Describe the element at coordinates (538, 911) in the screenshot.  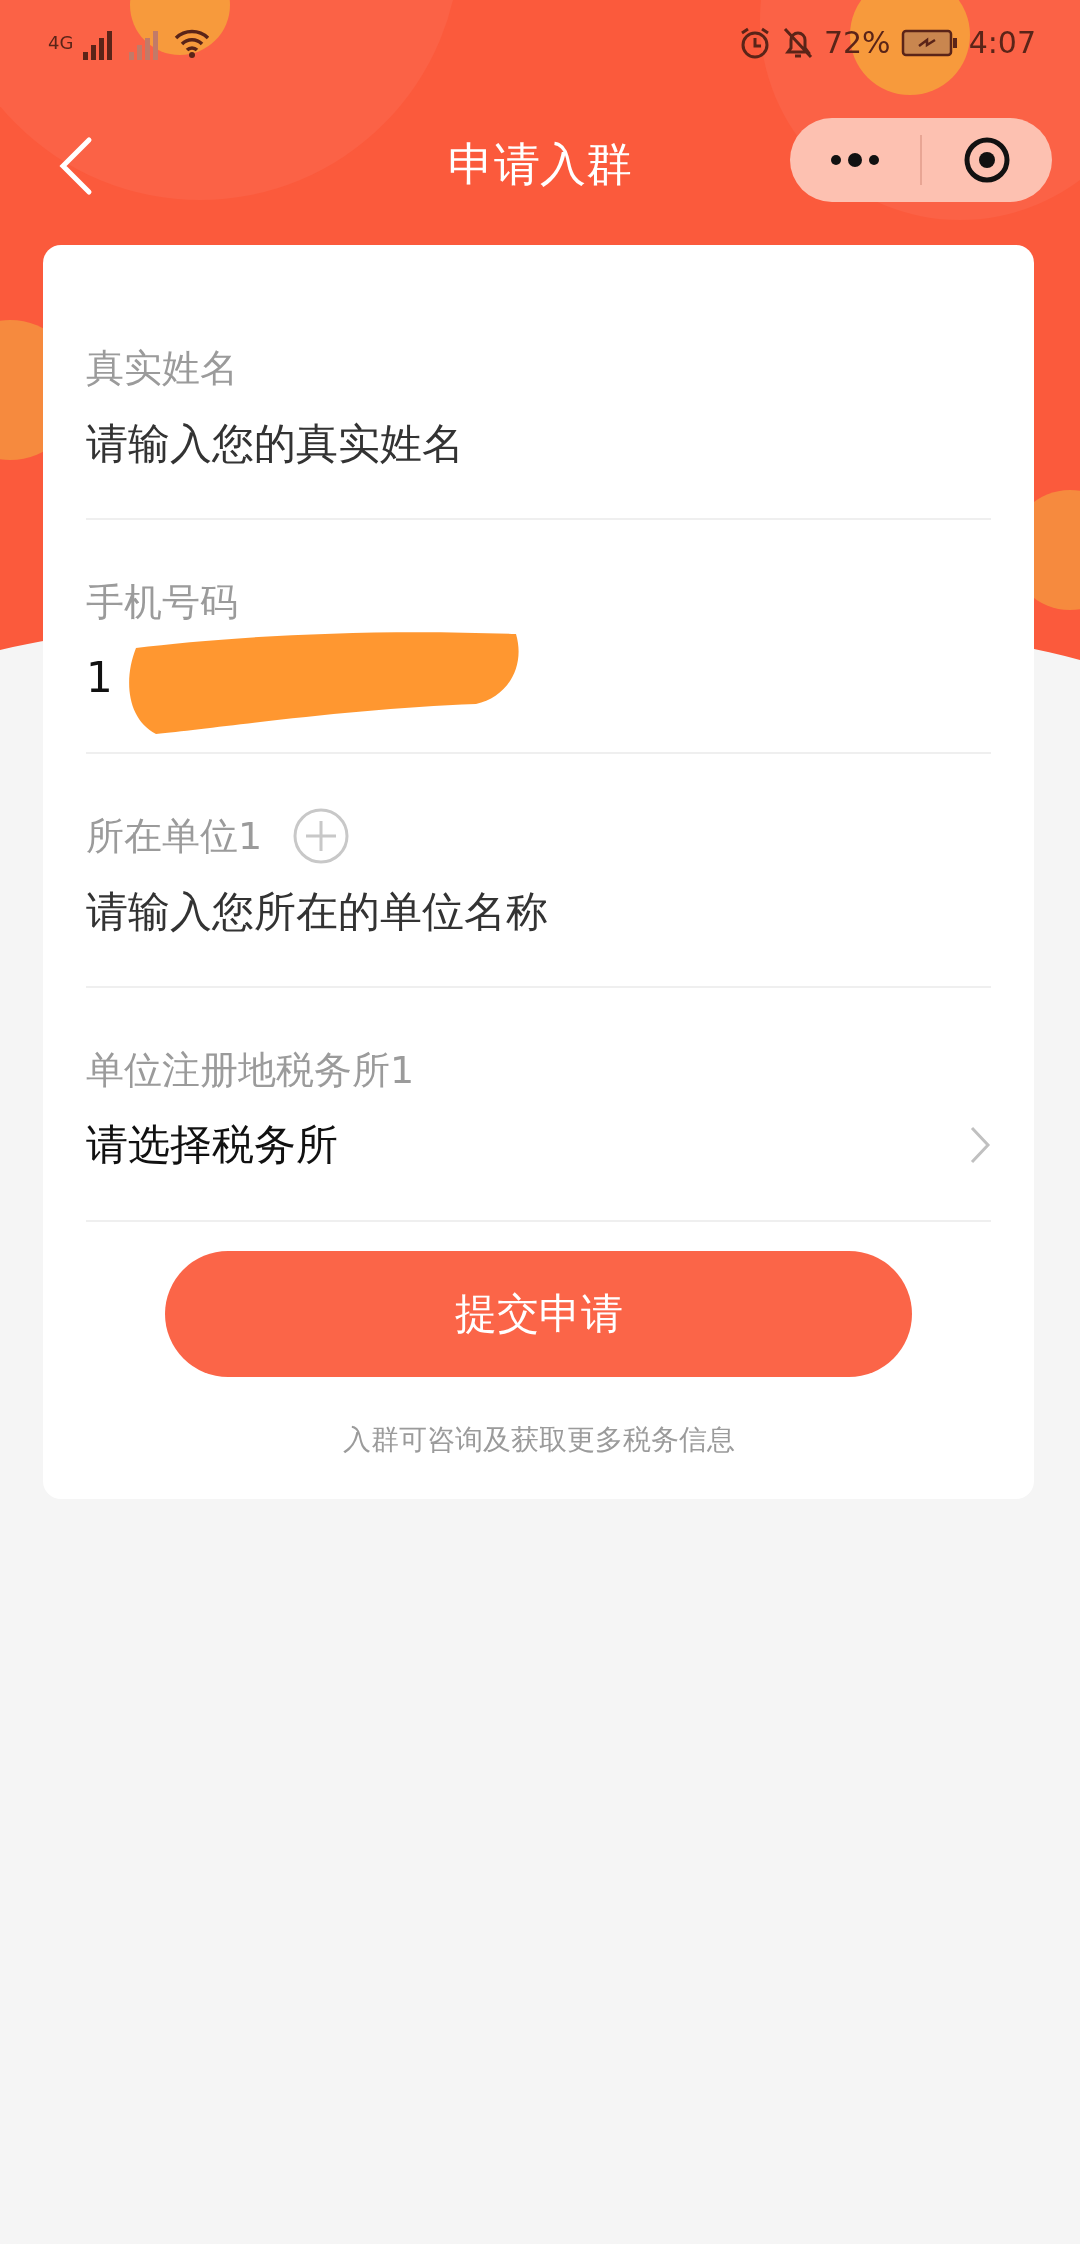
I see `input-field: 请输入您所在的单位名称` at that location.